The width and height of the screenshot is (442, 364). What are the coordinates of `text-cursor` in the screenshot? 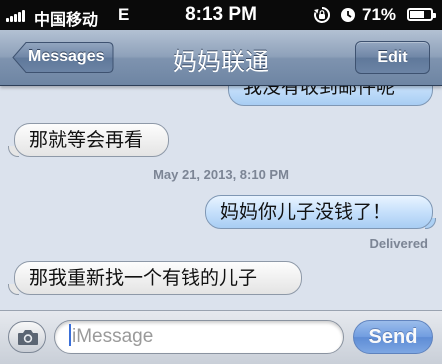 It's located at (70, 335).